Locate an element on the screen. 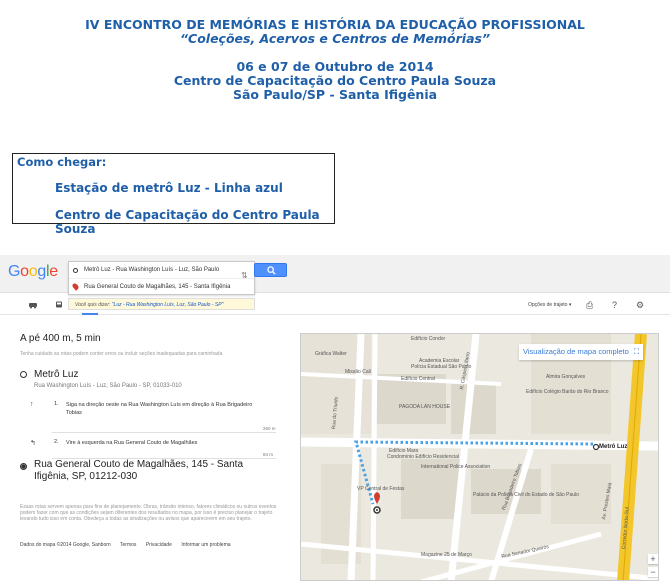 The width and height of the screenshot is (670, 583). print-icon: ⎙ is located at coordinates (589, 305).